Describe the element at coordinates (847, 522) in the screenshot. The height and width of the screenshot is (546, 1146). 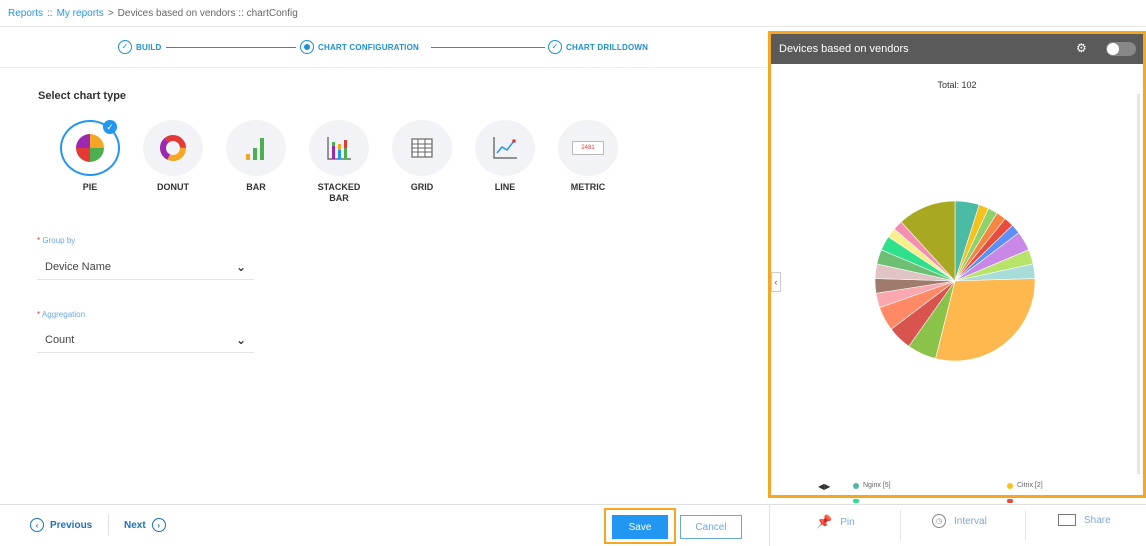
I see `pin-label: Pin` at that location.